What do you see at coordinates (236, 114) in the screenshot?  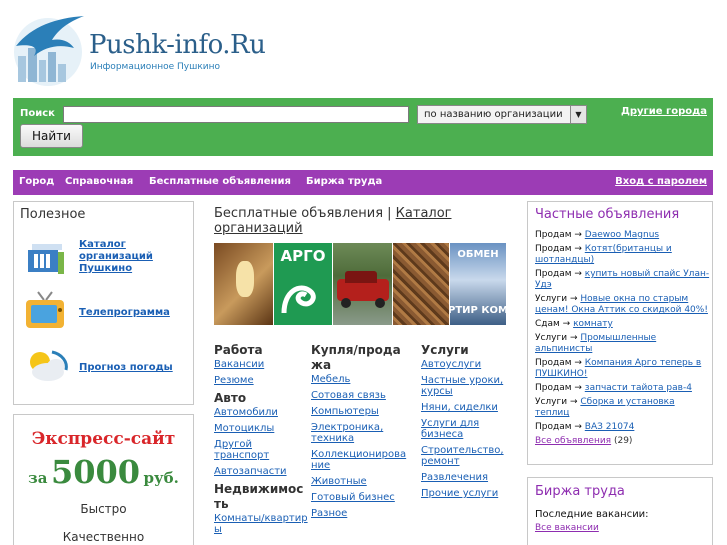 I see `search-input` at bounding box center [236, 114].